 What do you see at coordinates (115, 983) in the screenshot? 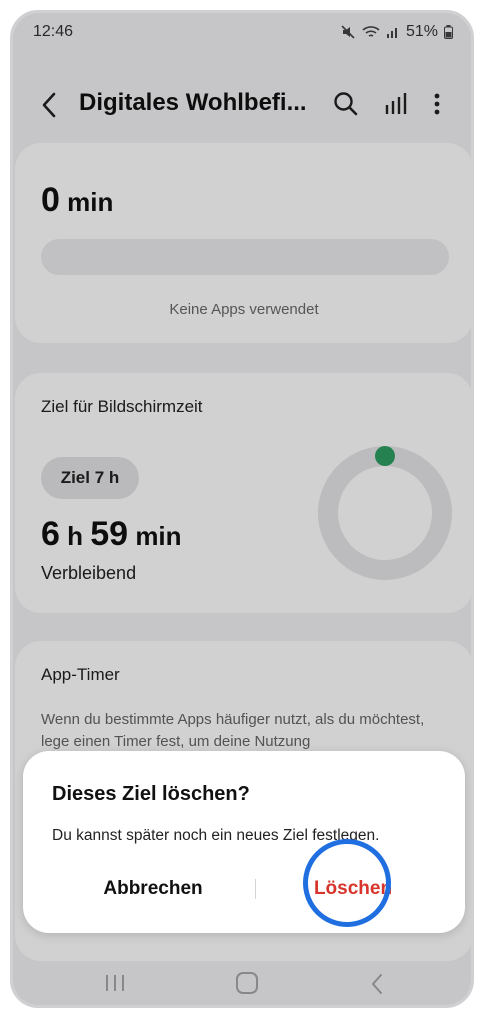
I see `recent-apps-icon` at bounding box center [115, 983].